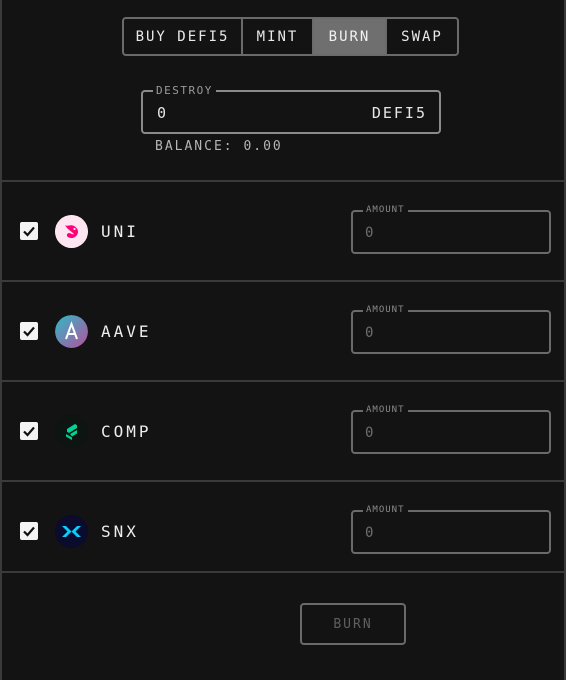  Describe the element at coordinates (422, 36) in the screenshot. I see `tab-swap: SWAP` at that location.